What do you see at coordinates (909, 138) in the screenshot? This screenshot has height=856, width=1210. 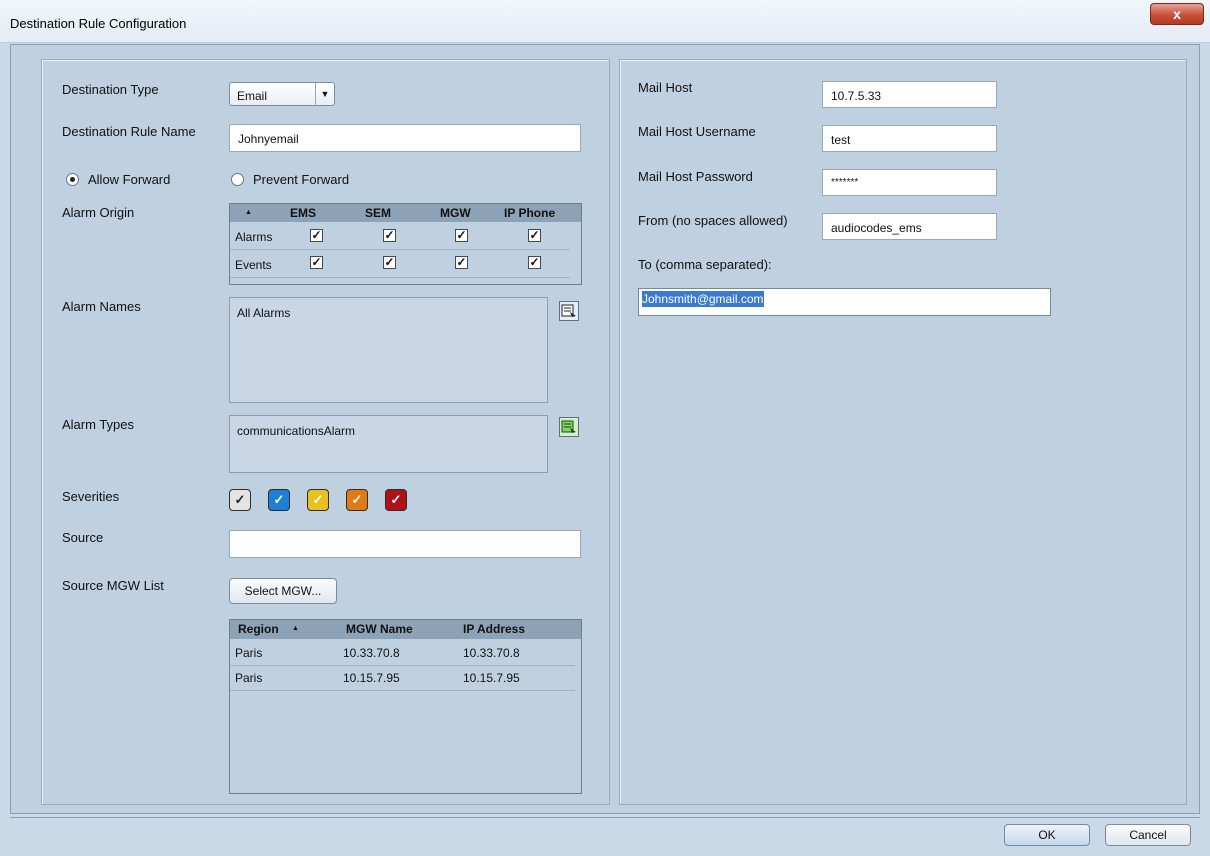 I see `mail-host-username-input: test` at bounding box center [909, 138].